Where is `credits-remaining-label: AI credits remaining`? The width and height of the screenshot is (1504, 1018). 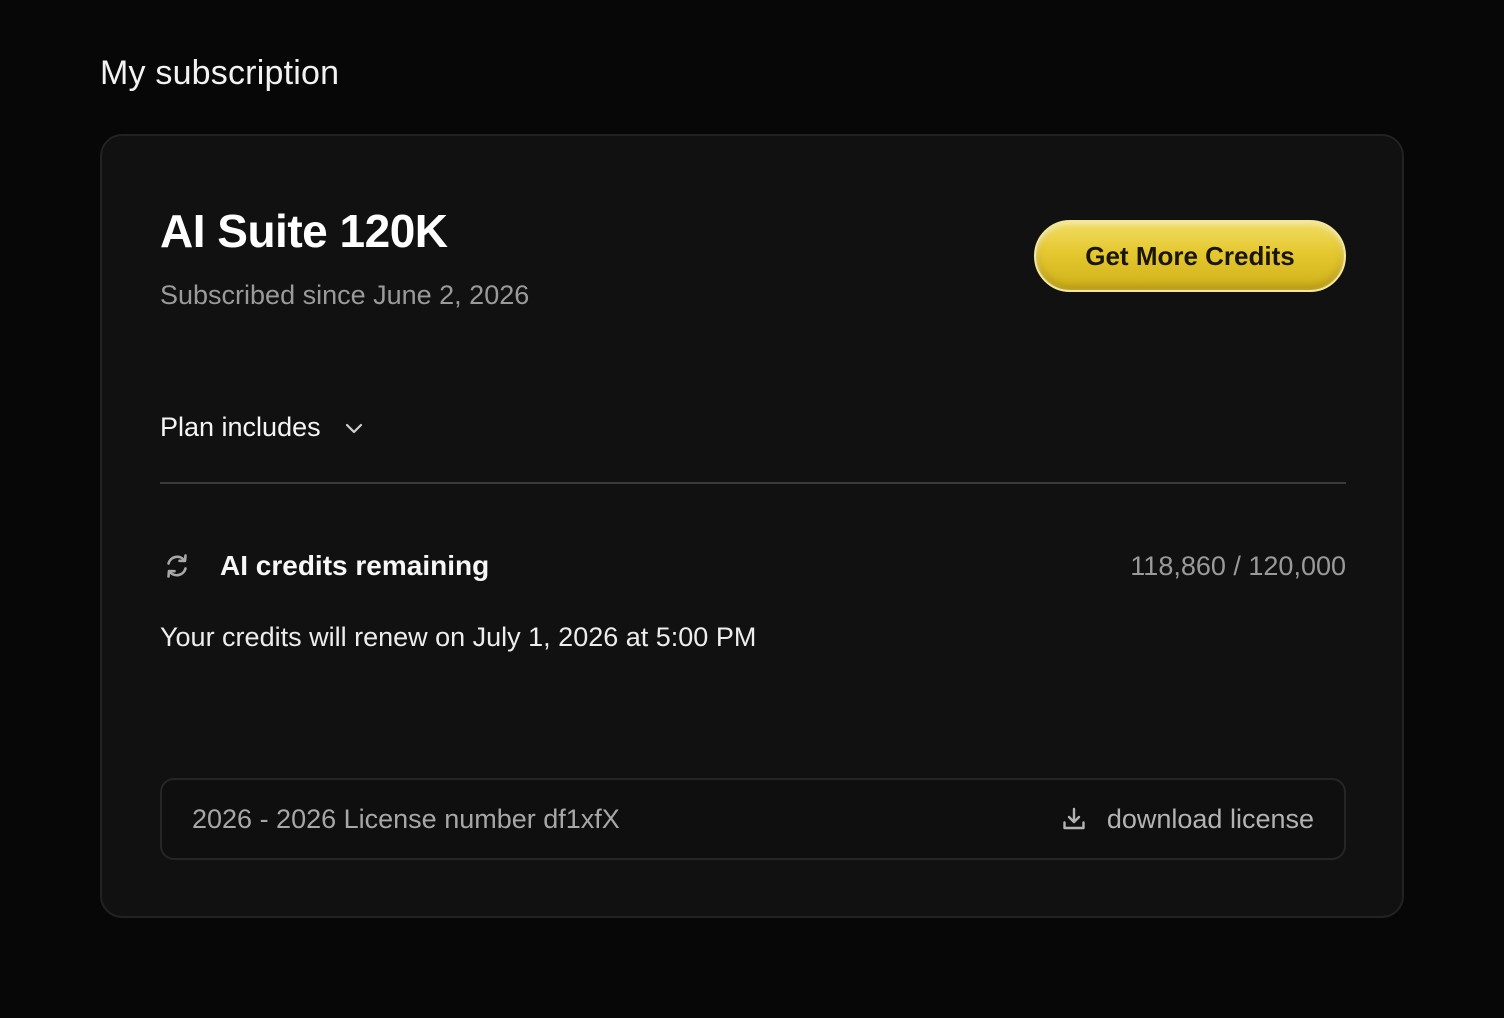
credits-remaining-label: AI credits remaining is located at coordinates (355, 565).